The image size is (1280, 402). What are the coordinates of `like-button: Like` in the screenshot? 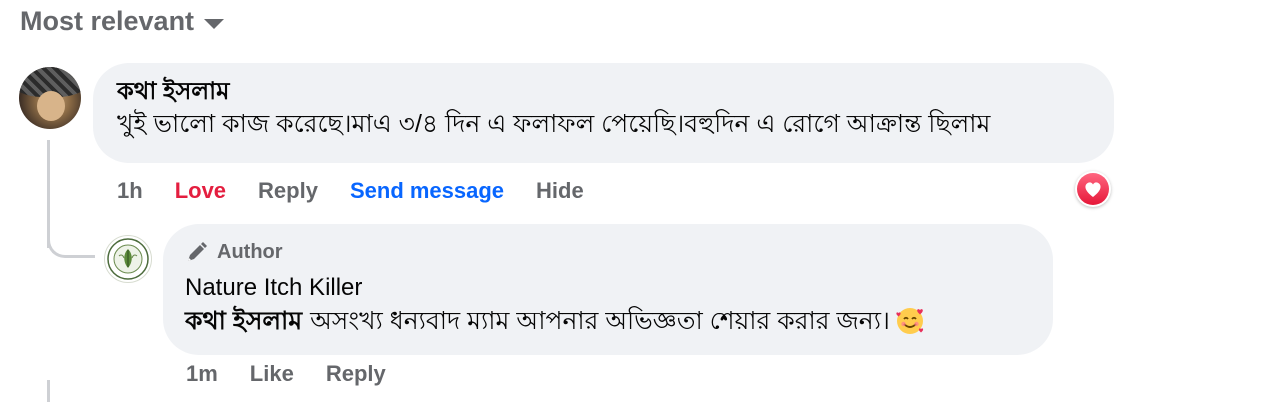 It's located at (272, 374).